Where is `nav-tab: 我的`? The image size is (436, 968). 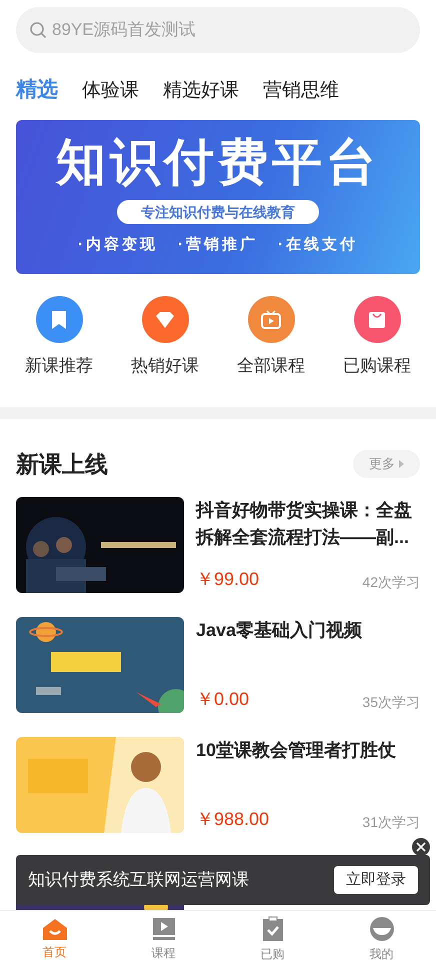 nav-tab: 我的 is located at coordinates (381, 939).